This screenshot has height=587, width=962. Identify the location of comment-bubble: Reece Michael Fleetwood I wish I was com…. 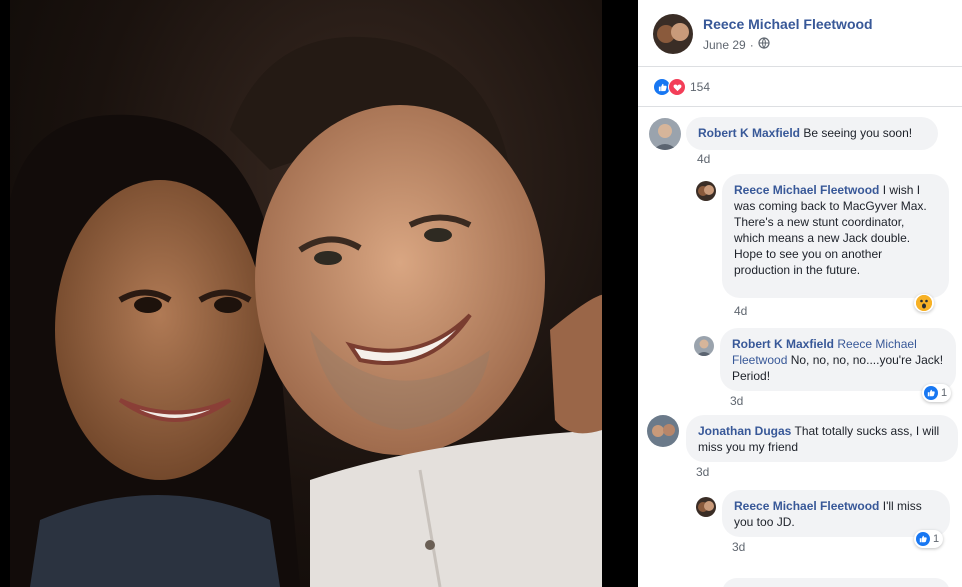
(835, 236).